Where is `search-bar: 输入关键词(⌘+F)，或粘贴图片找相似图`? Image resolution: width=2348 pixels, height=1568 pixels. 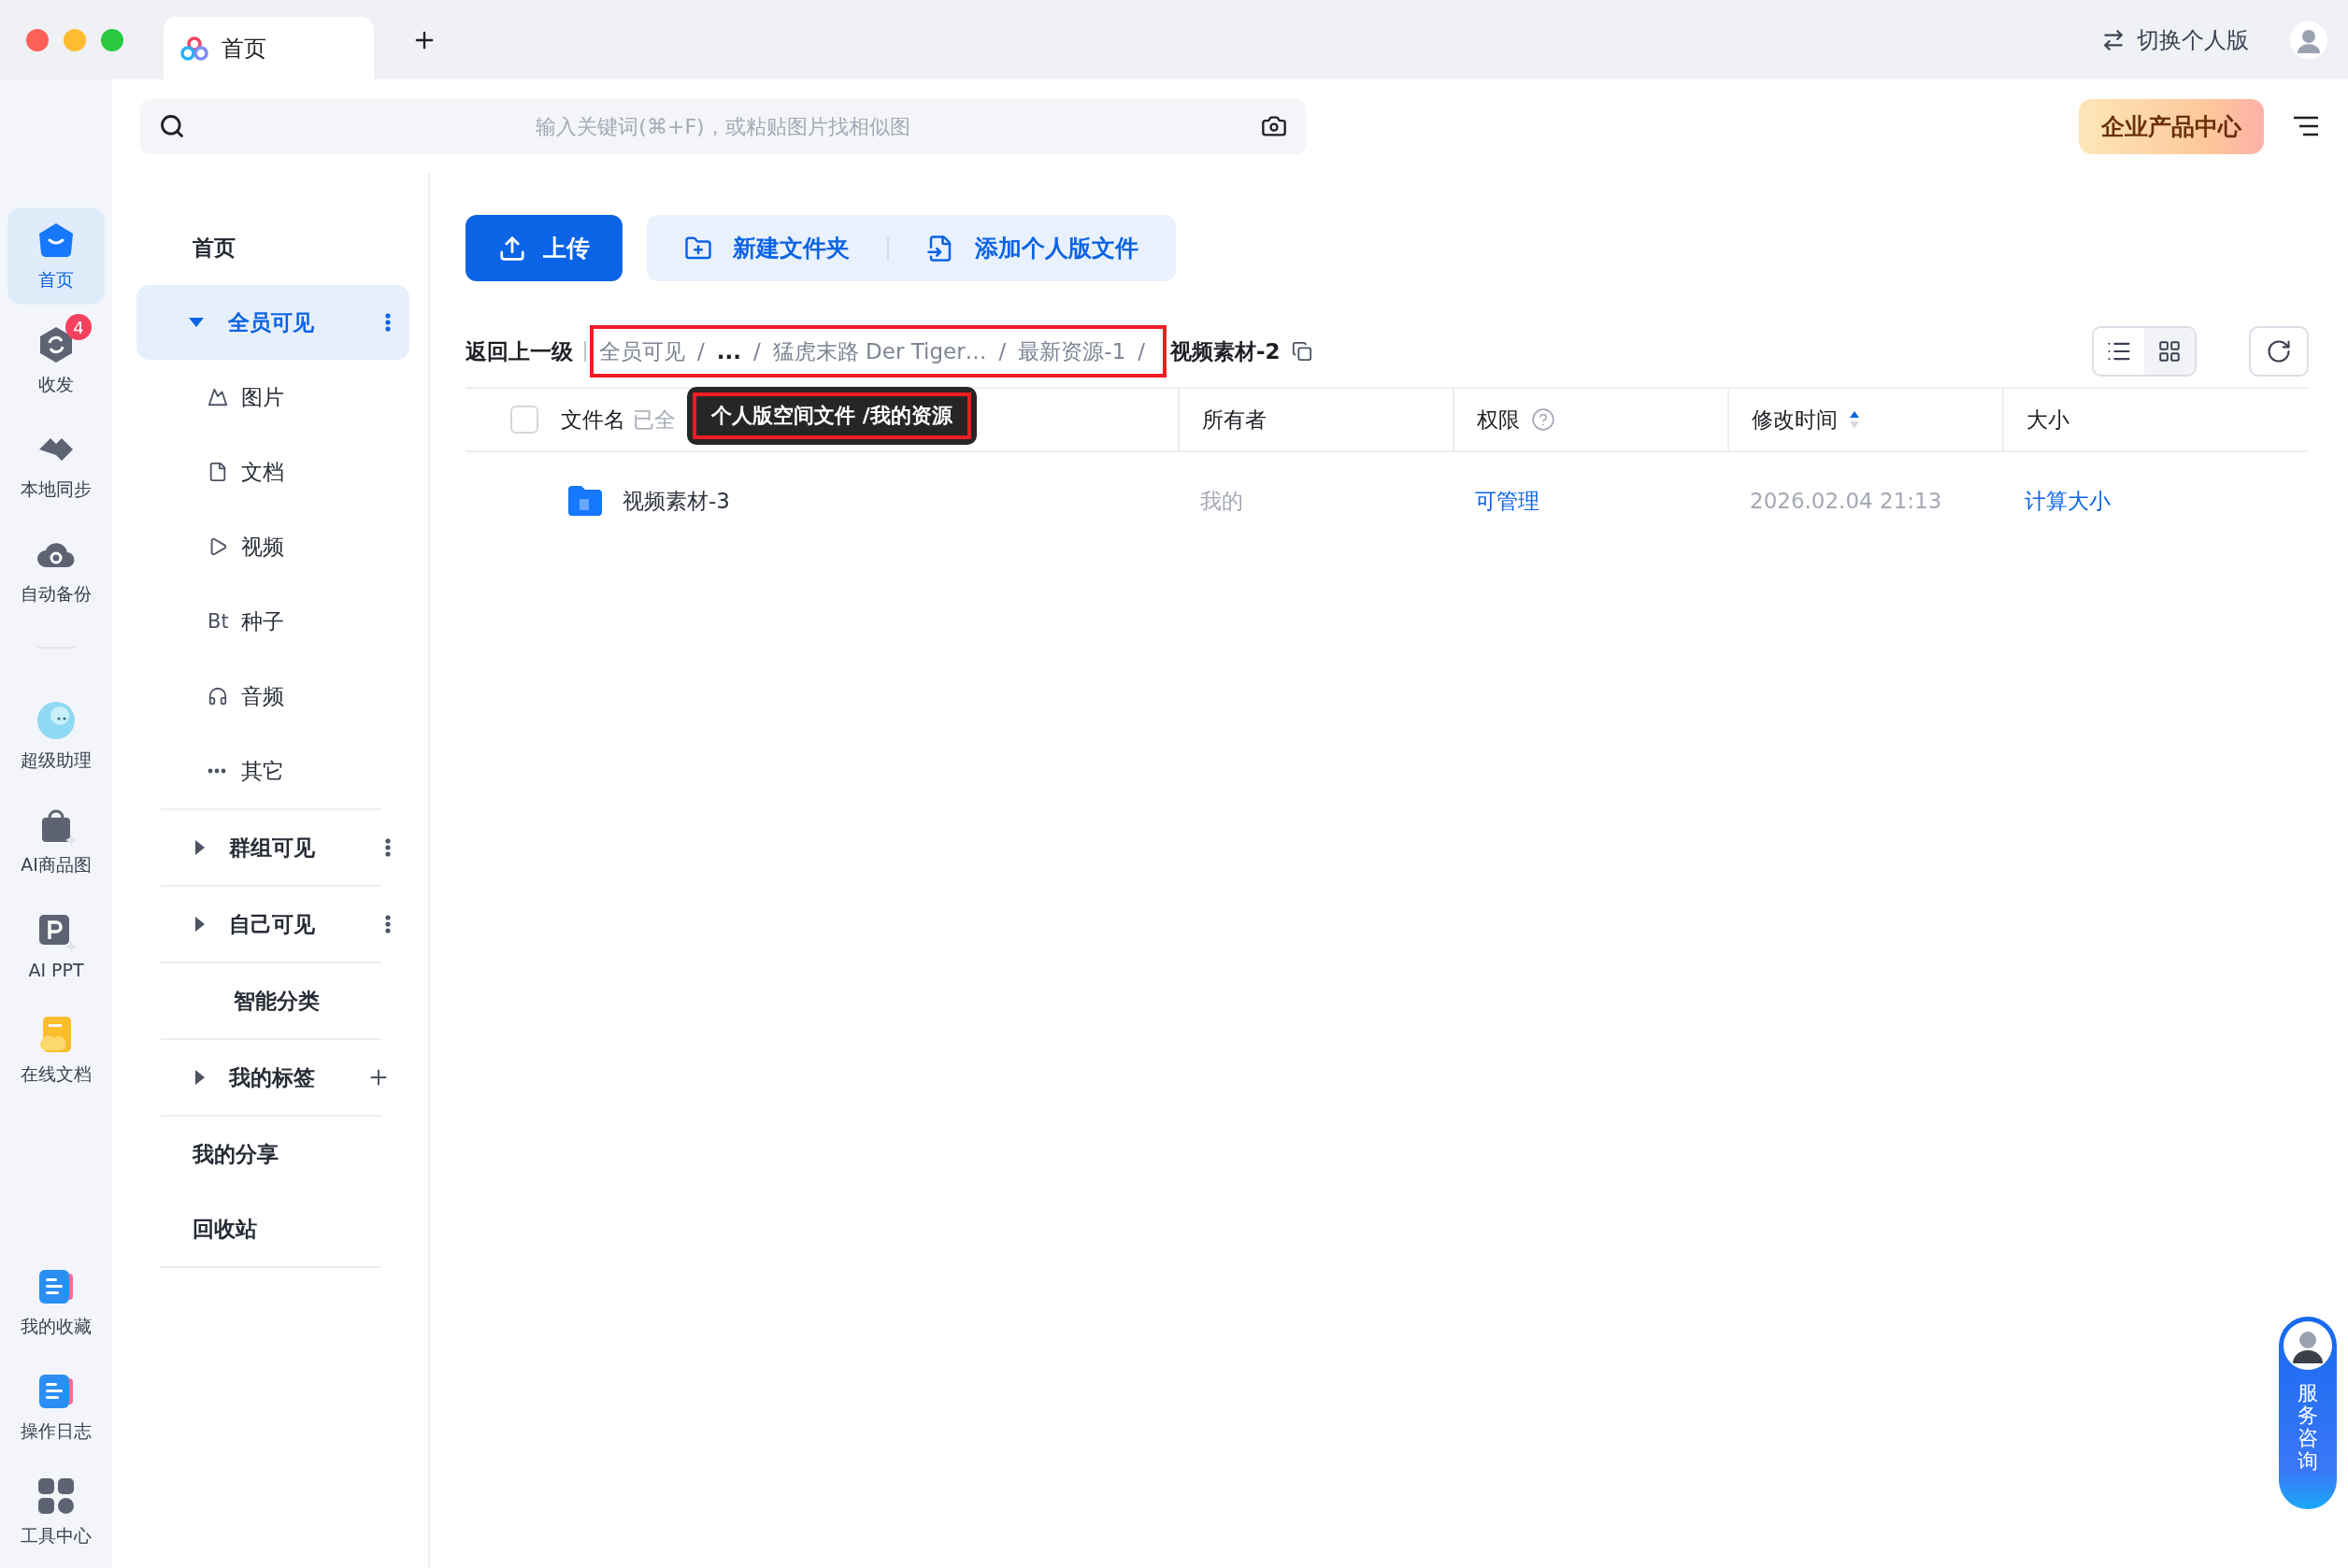
search-bar: 输入关键词(⌘+F)，或粘贴图片找相似图 is located at coordinates (723, 126).